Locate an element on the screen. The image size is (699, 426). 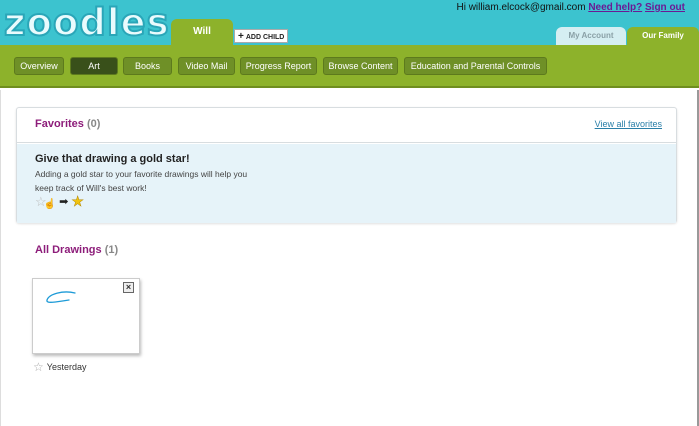
tab-our-family: Our Family is located at coordinates (663, 36).